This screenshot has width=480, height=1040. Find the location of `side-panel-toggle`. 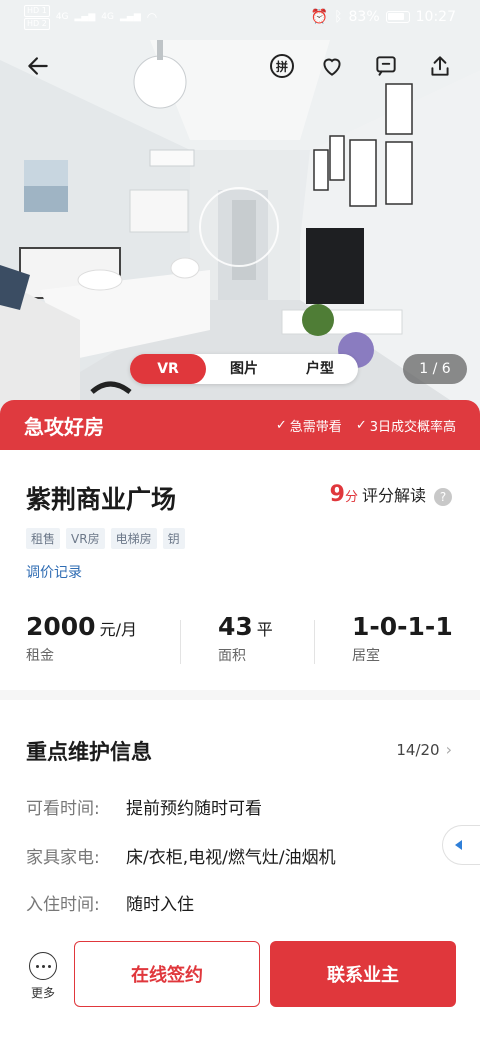

side-panel-toggle is located at coordinates (461, 845).